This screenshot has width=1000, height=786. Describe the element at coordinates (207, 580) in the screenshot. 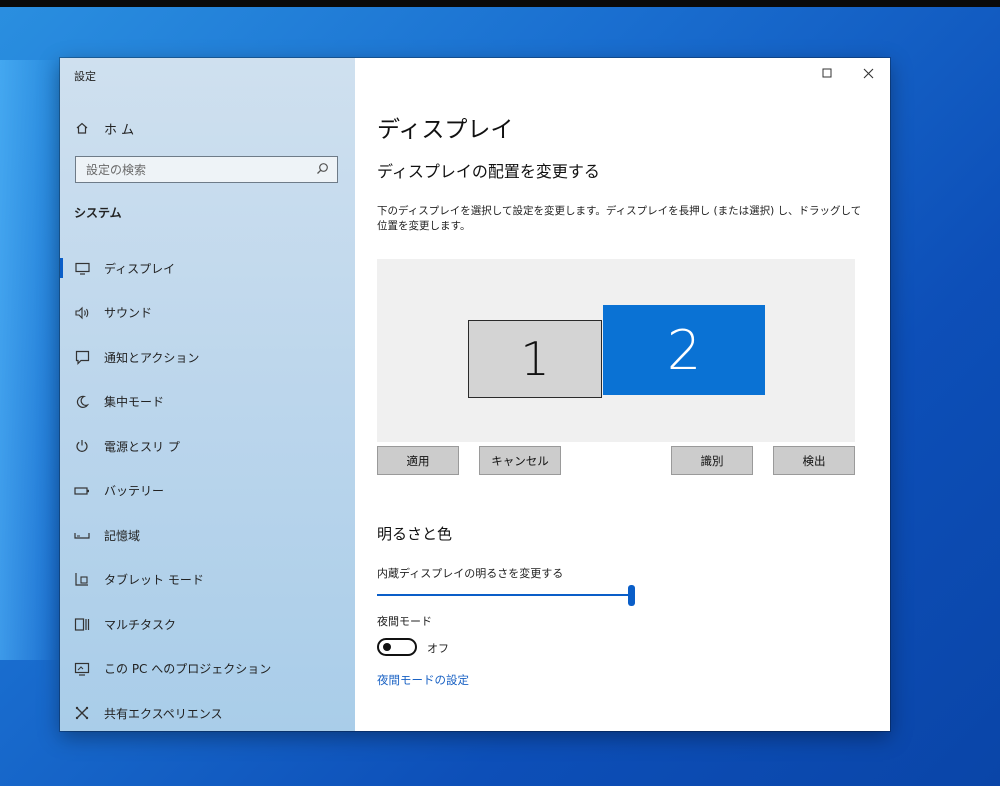

I see `sidebar-item-tablet-mode: タブレット モード` at that location.